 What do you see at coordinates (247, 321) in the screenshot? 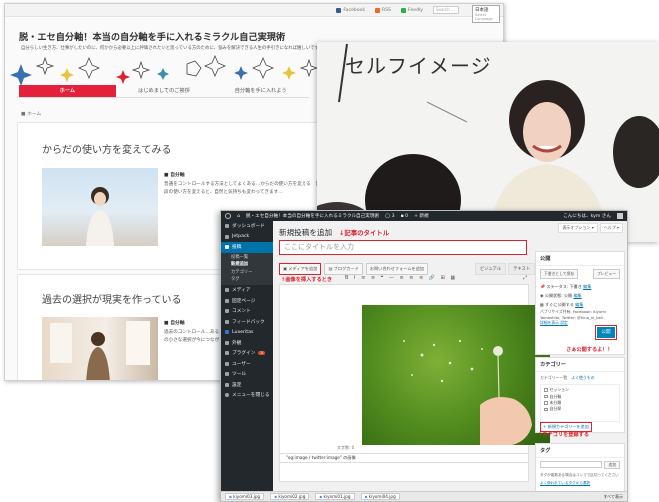
I see `sidebar-item-feedback: フィードバック` at bounding box center [247, 321].